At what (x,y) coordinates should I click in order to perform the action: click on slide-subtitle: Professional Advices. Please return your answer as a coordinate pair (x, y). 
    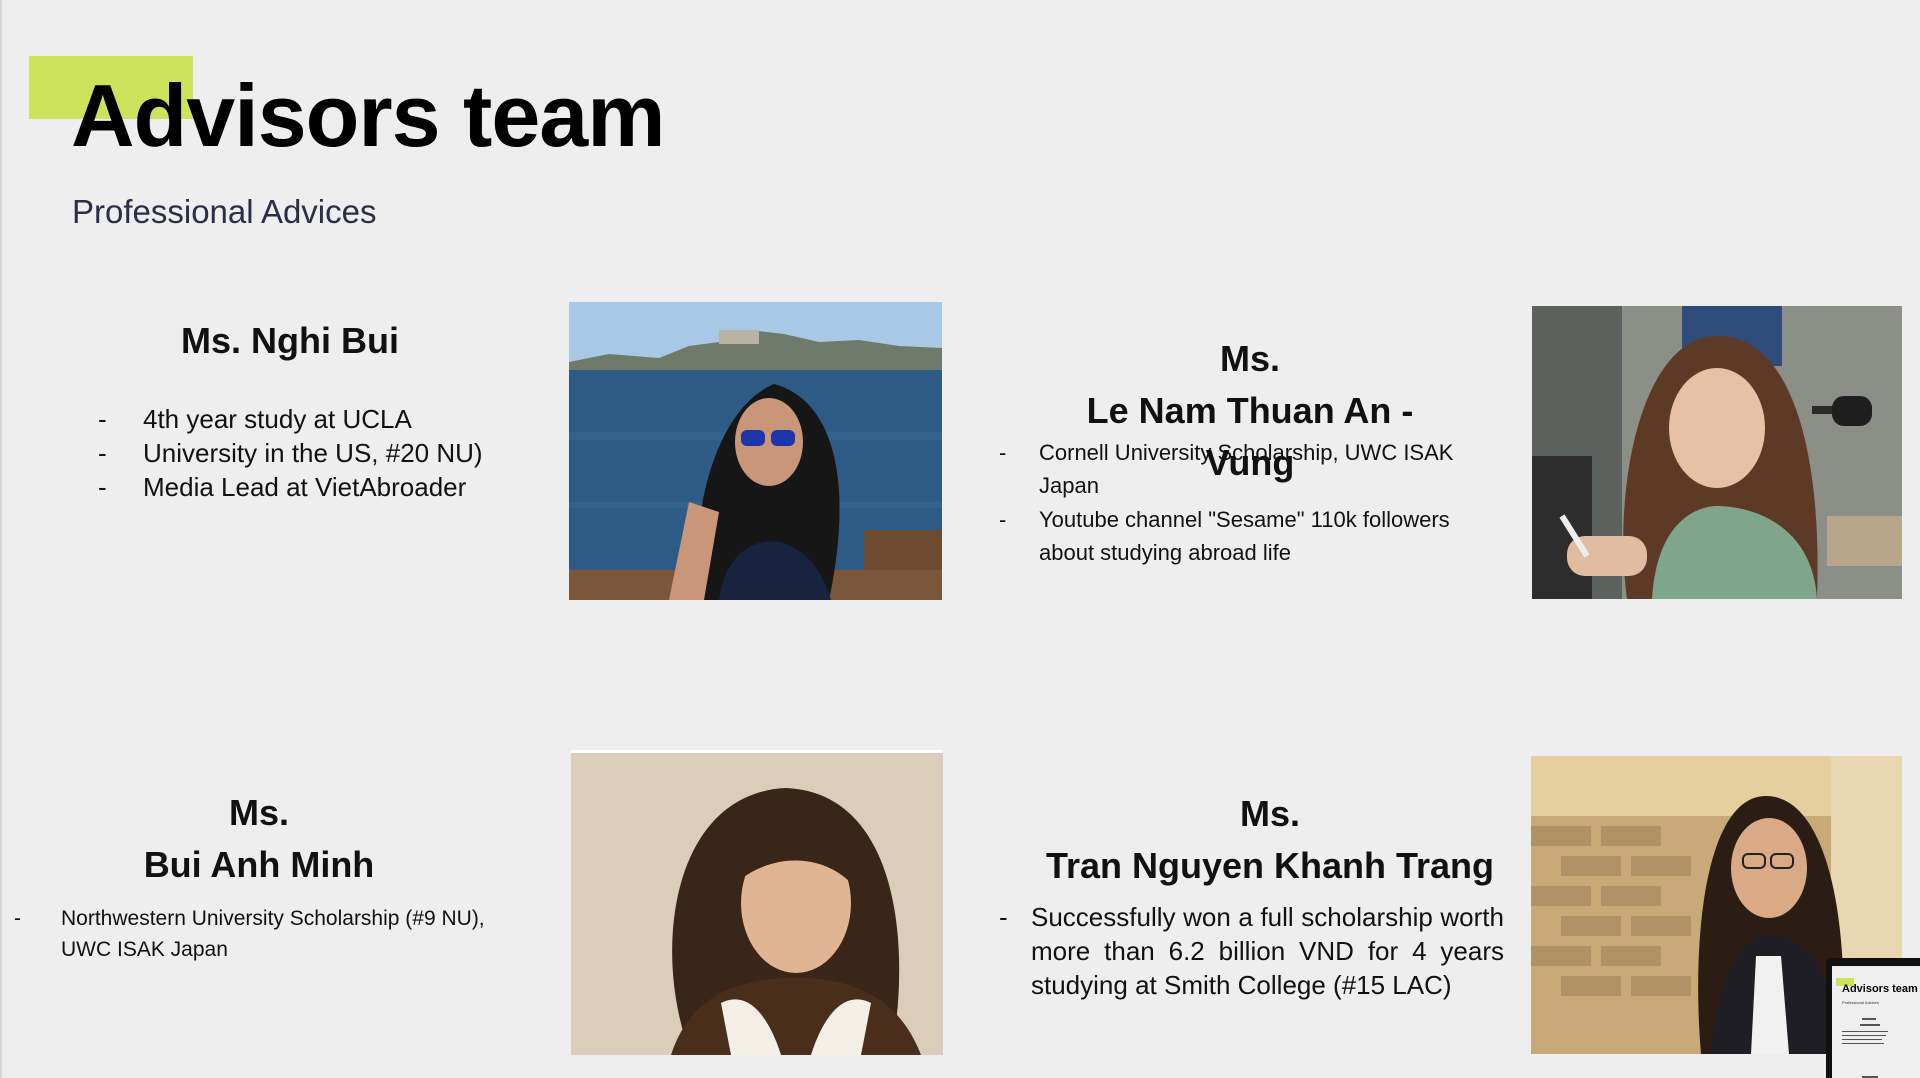
    Looking at the image, I should click on (224, 211).